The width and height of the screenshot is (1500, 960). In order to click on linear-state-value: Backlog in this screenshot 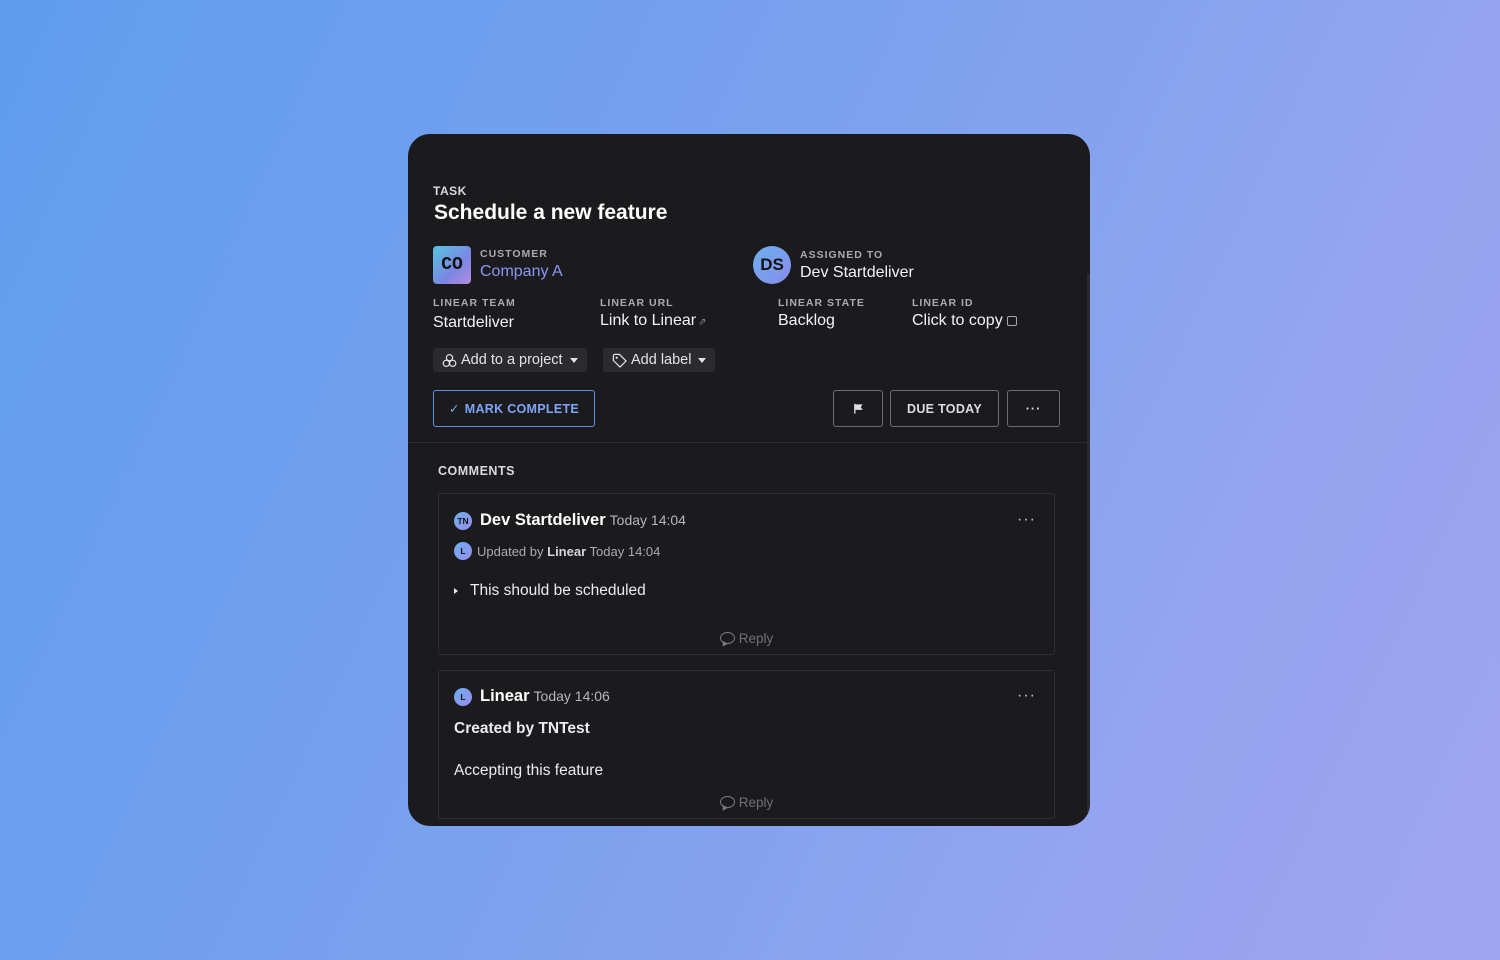, I will do `click(806, 320)`.